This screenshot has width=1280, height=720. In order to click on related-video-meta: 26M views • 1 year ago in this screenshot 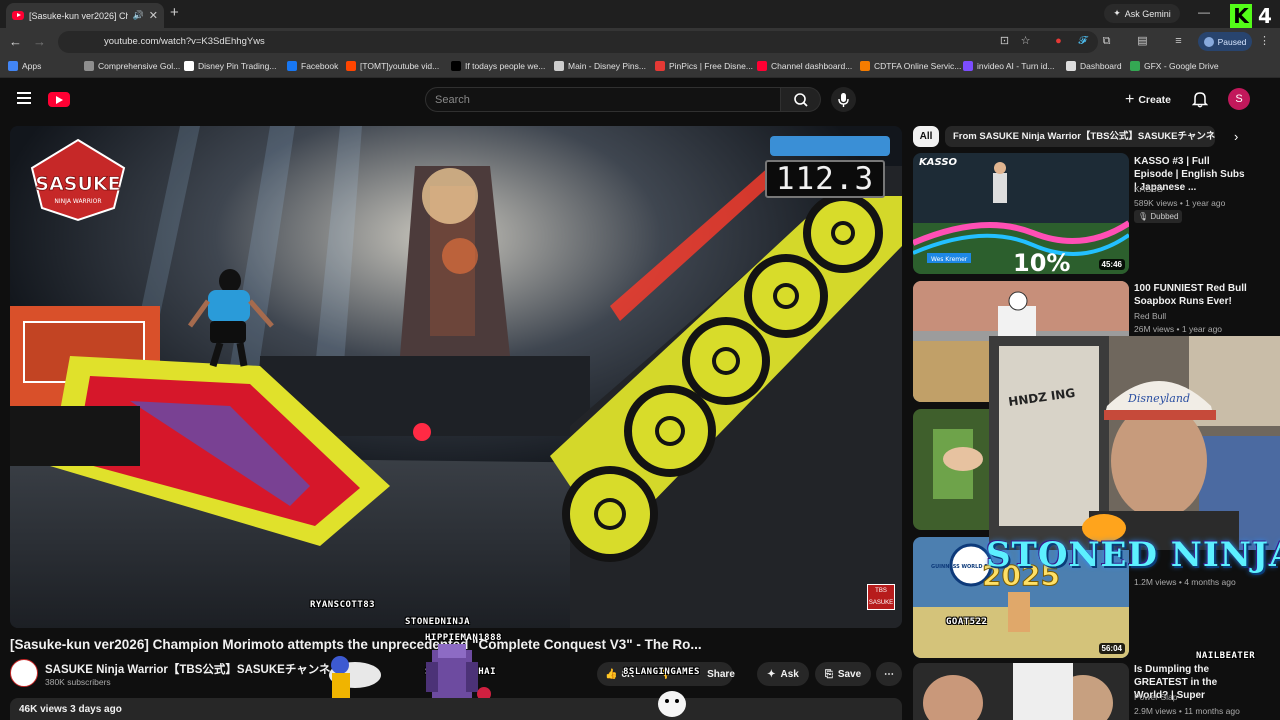, I will do `click(1178, 329)`.